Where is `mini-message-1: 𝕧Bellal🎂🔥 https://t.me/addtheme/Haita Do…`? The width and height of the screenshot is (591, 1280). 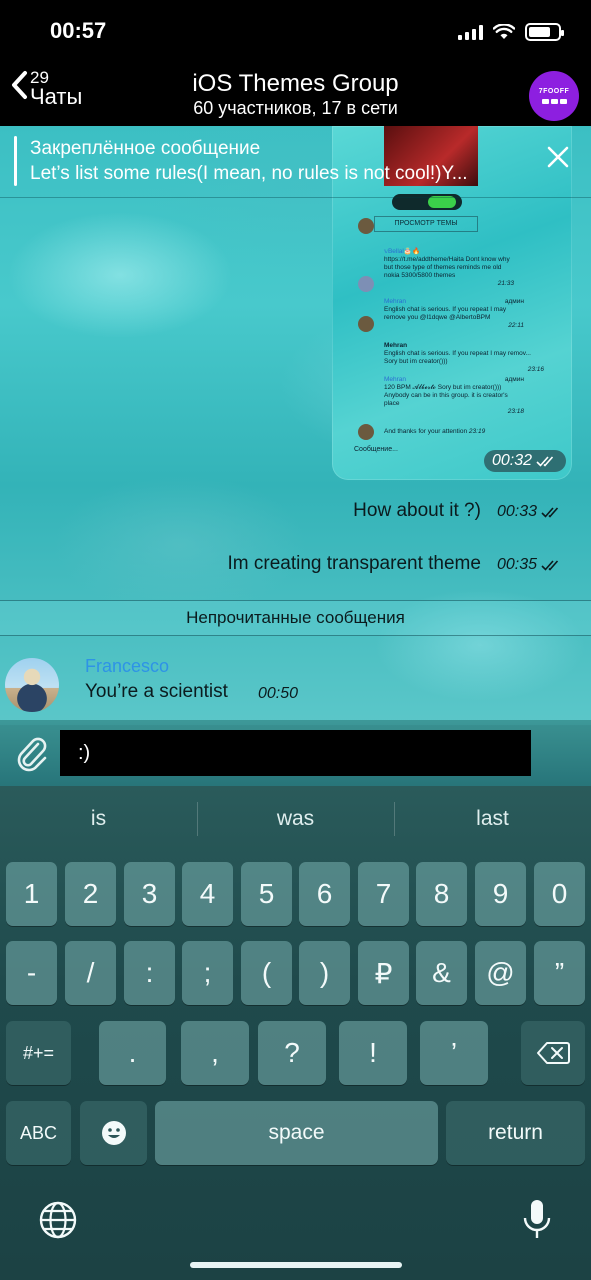
mini-message-1: 𝕧Bellal🎂🔥 https://t.me/addtheme/Haita Do… is located at coordinates (449, 267).